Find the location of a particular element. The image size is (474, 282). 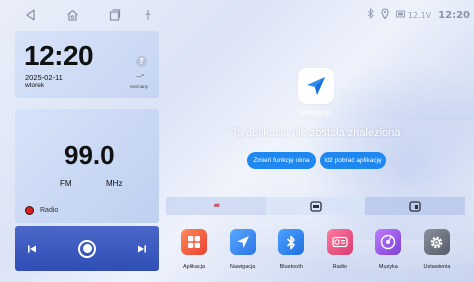

dock-tab-back: ‹‹‹ is located at coordinates (216, 206).